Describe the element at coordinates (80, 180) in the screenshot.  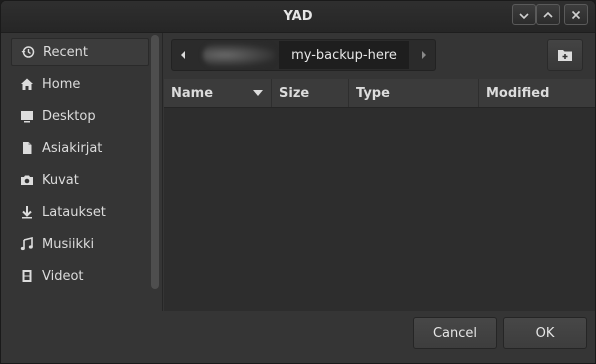
I see `sidebar-item-pictures: Kuvat` at that location.